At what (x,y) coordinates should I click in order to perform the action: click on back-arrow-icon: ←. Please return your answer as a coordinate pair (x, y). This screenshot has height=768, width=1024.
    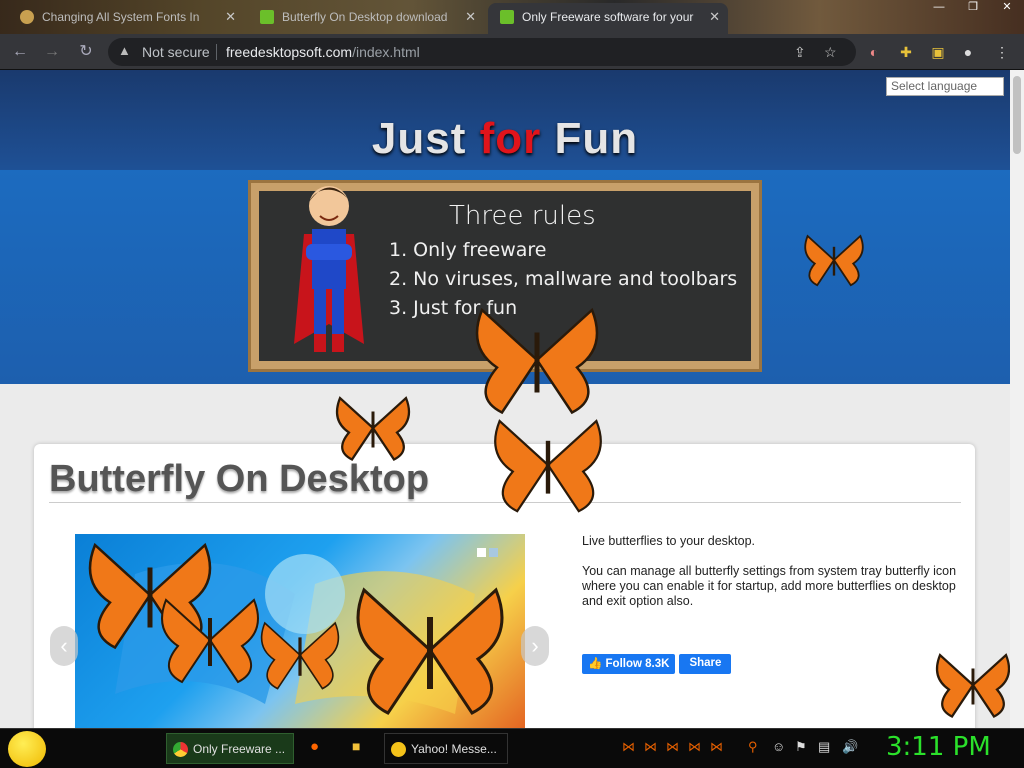
    Looking at the image, I should click on (20, 52).